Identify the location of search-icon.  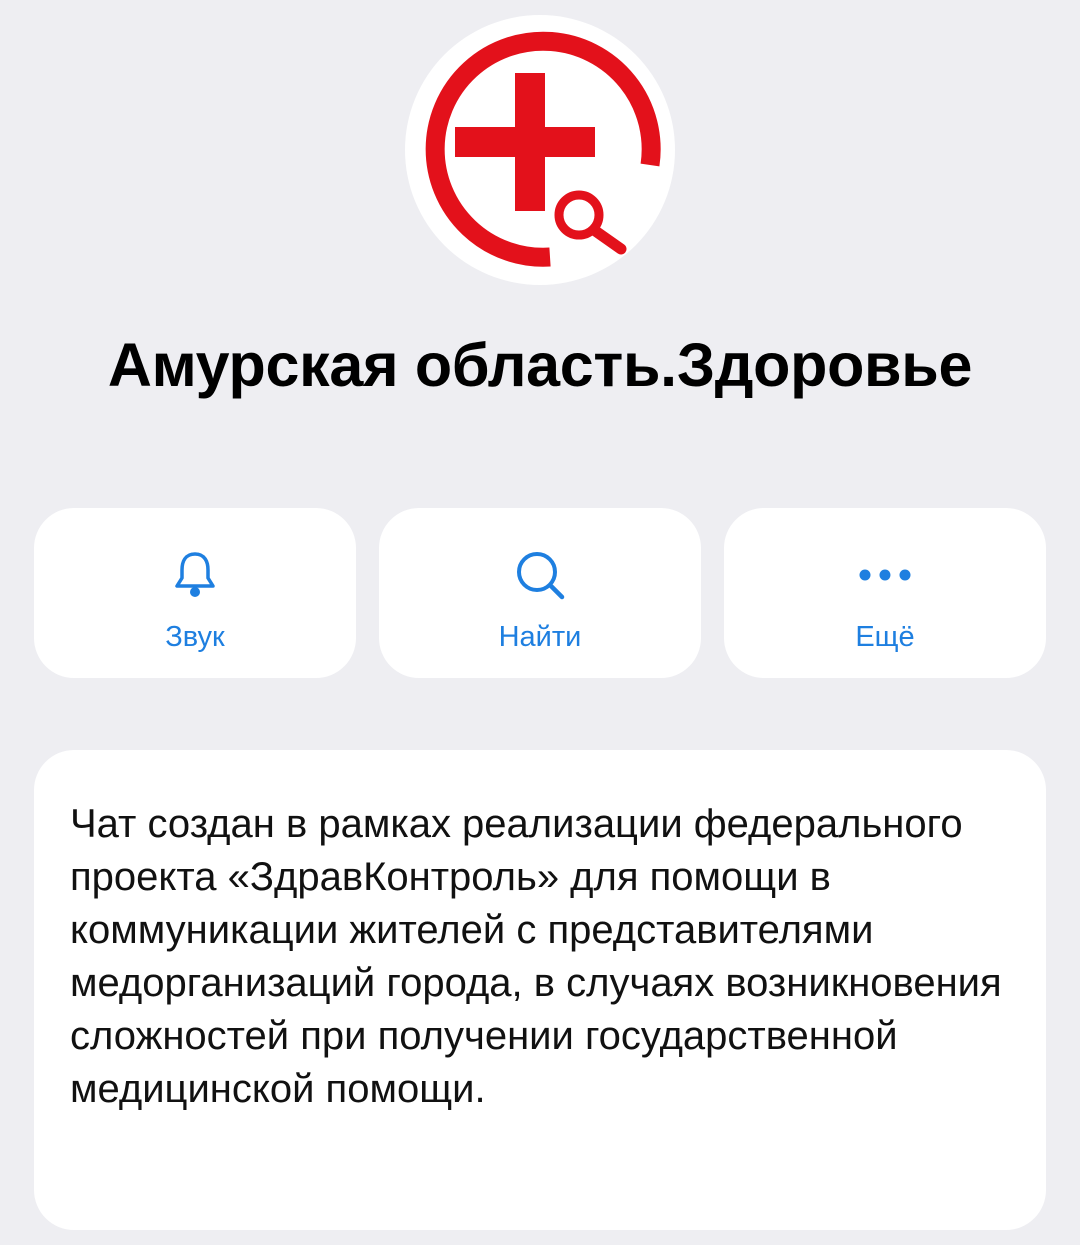
(540, 575).